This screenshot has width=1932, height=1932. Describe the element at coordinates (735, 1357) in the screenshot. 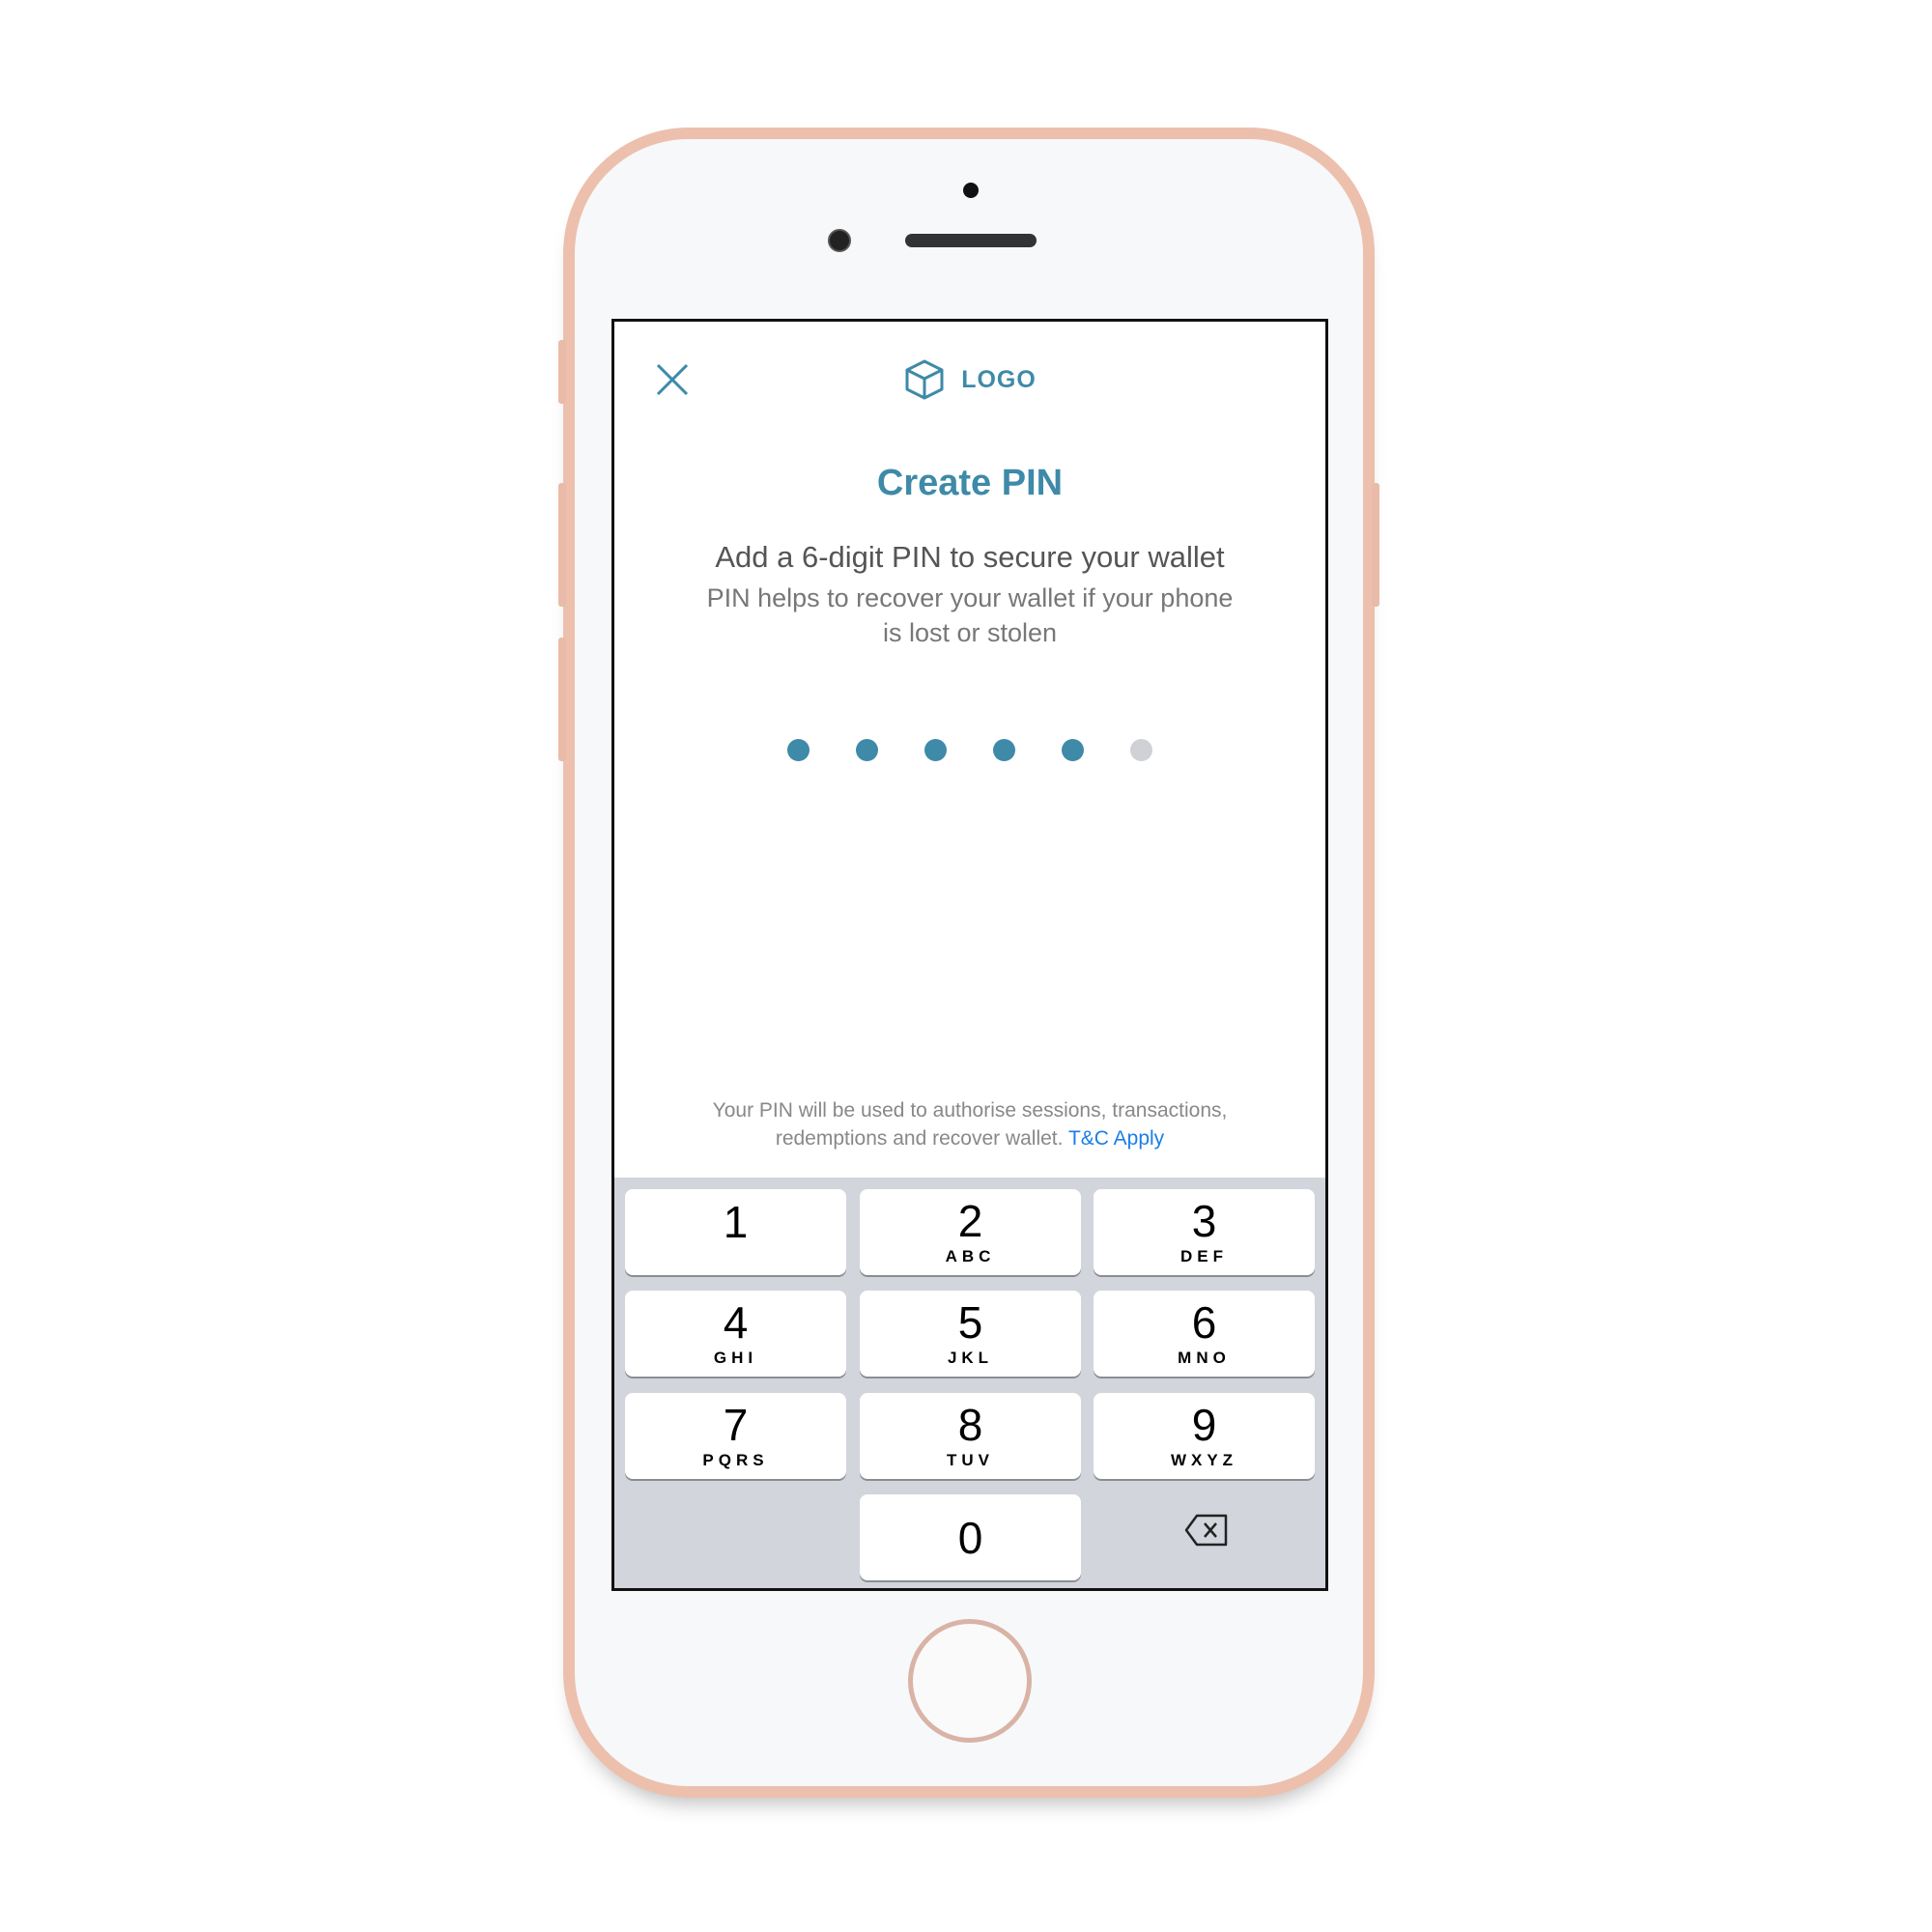

I see `key-letters: GHI` at that location.